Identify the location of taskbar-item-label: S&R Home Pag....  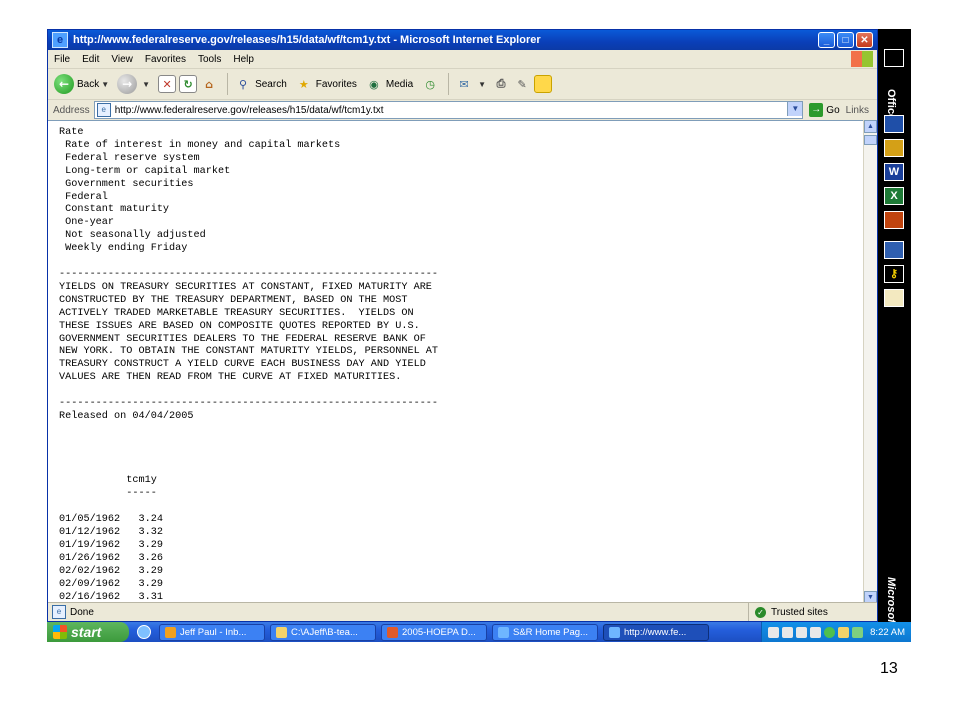
(550, 632).